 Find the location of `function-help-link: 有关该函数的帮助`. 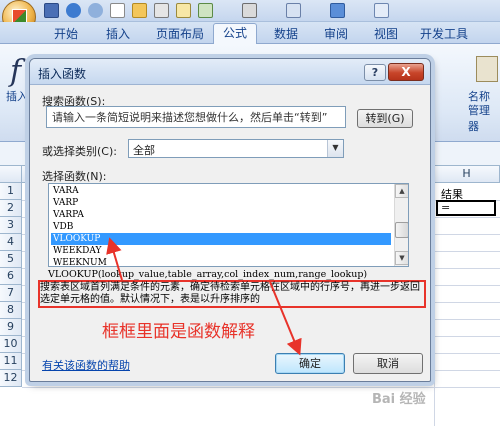

function-help-link: 有关该函数的帮助 is located at coordinates (86, 365).